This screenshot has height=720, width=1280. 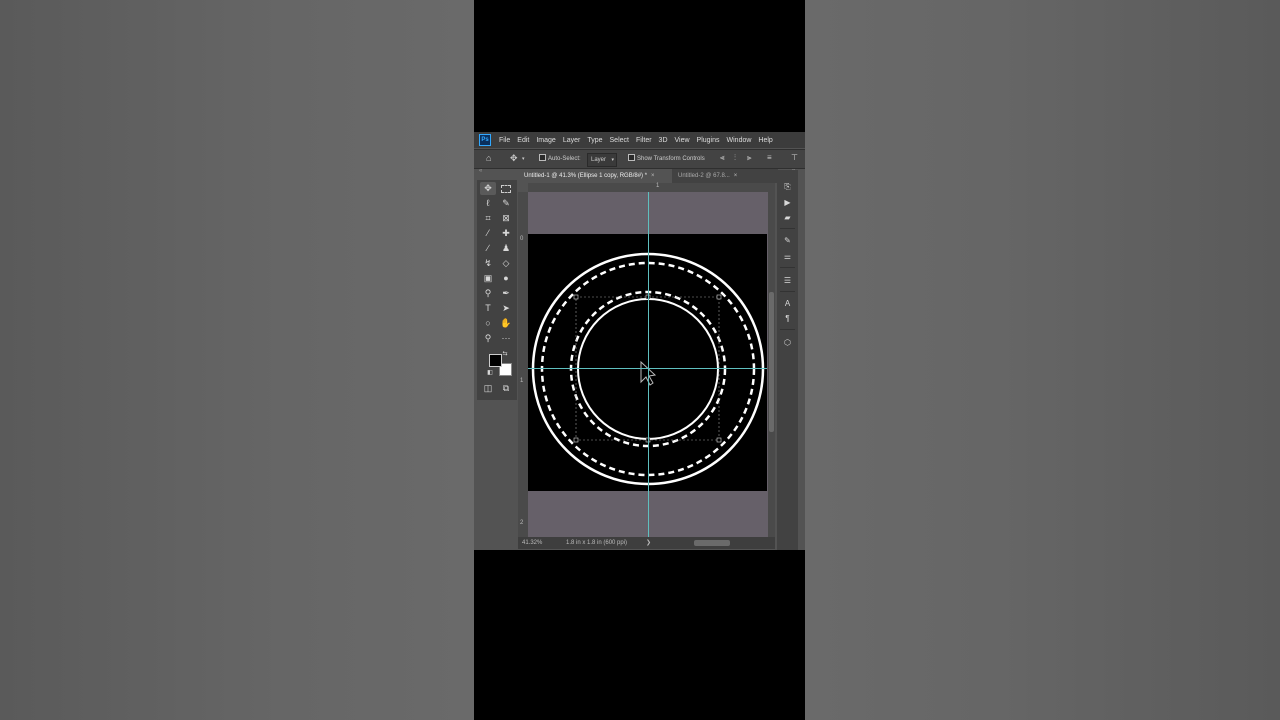 What do you see at coordinates (663, 140) in the screenshot?
I see `menu-3d: 3D` at bounding box center [663, 140].